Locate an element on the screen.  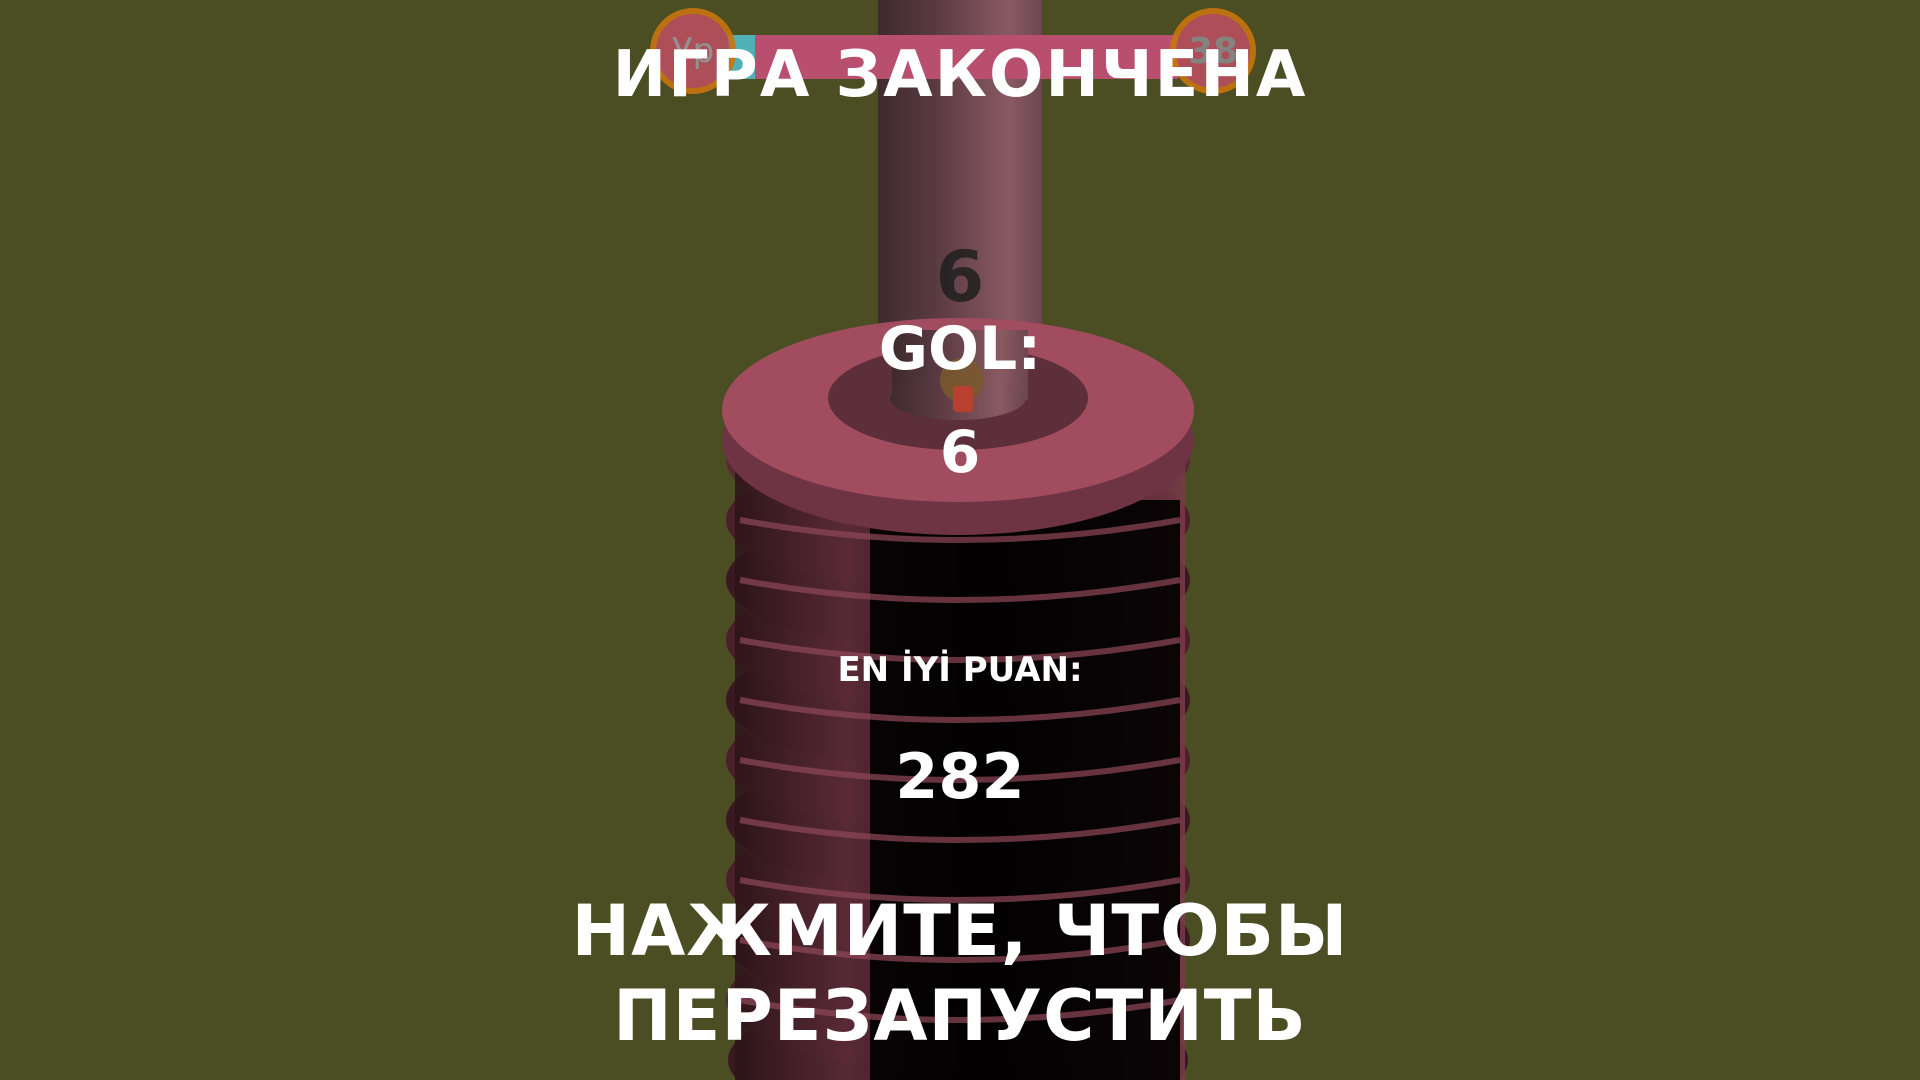
restart-prompt-line-2: ПЕРЕЗАПУСТИТЬ is located at coordinates (960, 1016).